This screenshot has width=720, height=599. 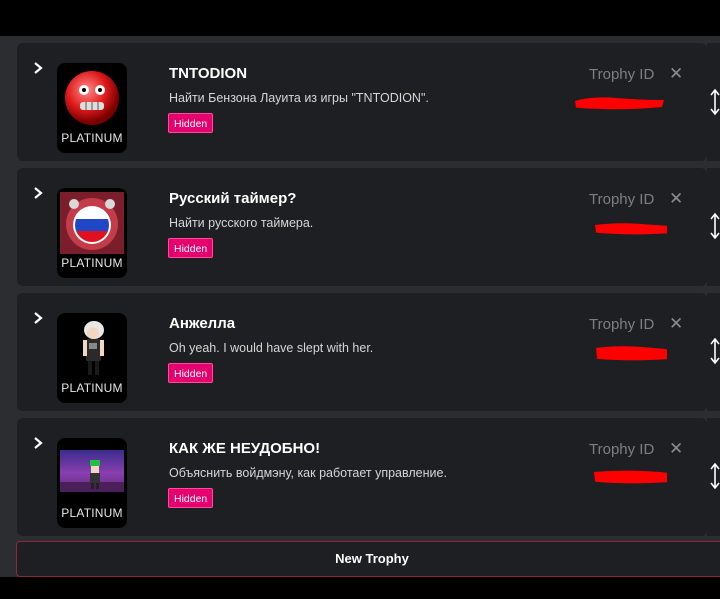 What do you see at coordinates (232, 198) in the screenshot?
I see `trophy-title: Русский таймер?` at bounding box center [232, 198].